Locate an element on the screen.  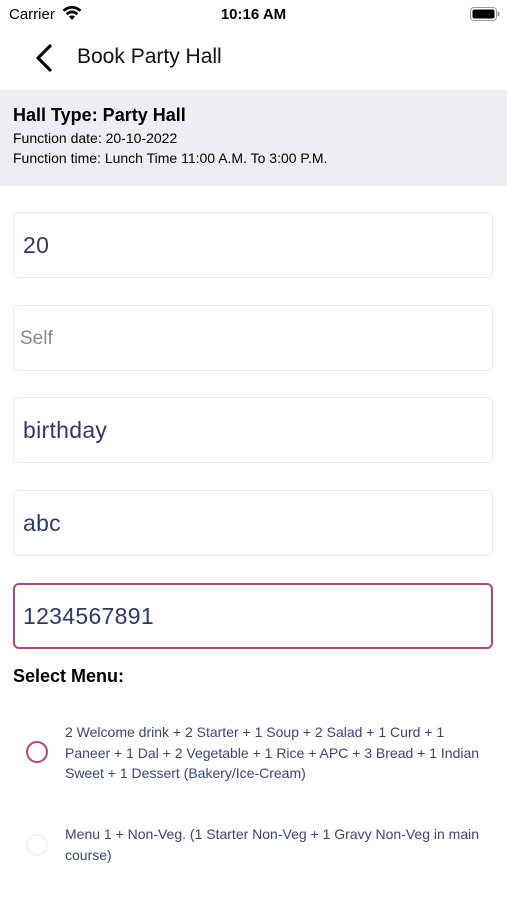
name-input: Self is located at coordinates (253, 338).